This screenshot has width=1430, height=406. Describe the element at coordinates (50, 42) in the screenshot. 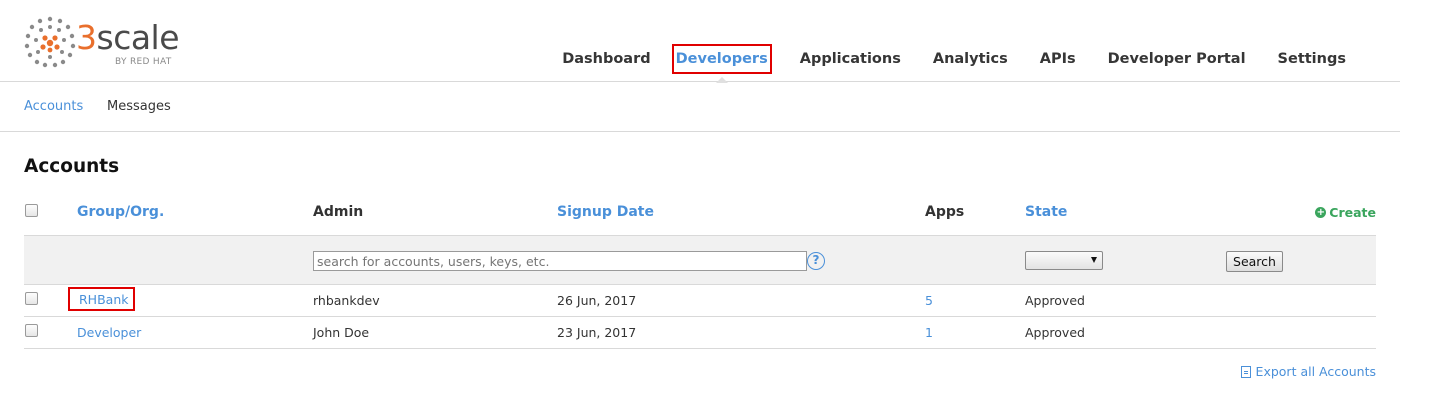

I see `logo-dots-icon` at that location.